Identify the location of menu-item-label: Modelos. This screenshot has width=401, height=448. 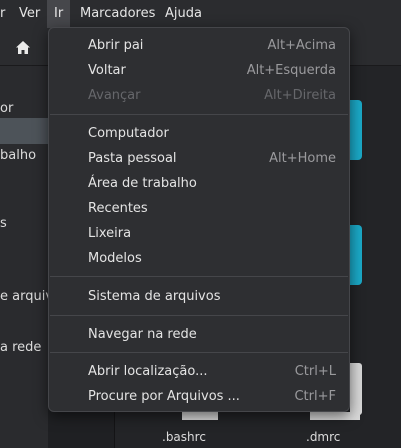
(115, 258).